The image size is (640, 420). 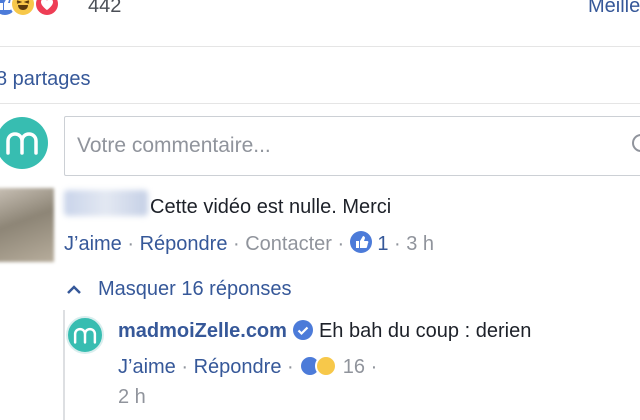 I want to click on comment-timestamp: 3 h, so click(x=420, y=244).